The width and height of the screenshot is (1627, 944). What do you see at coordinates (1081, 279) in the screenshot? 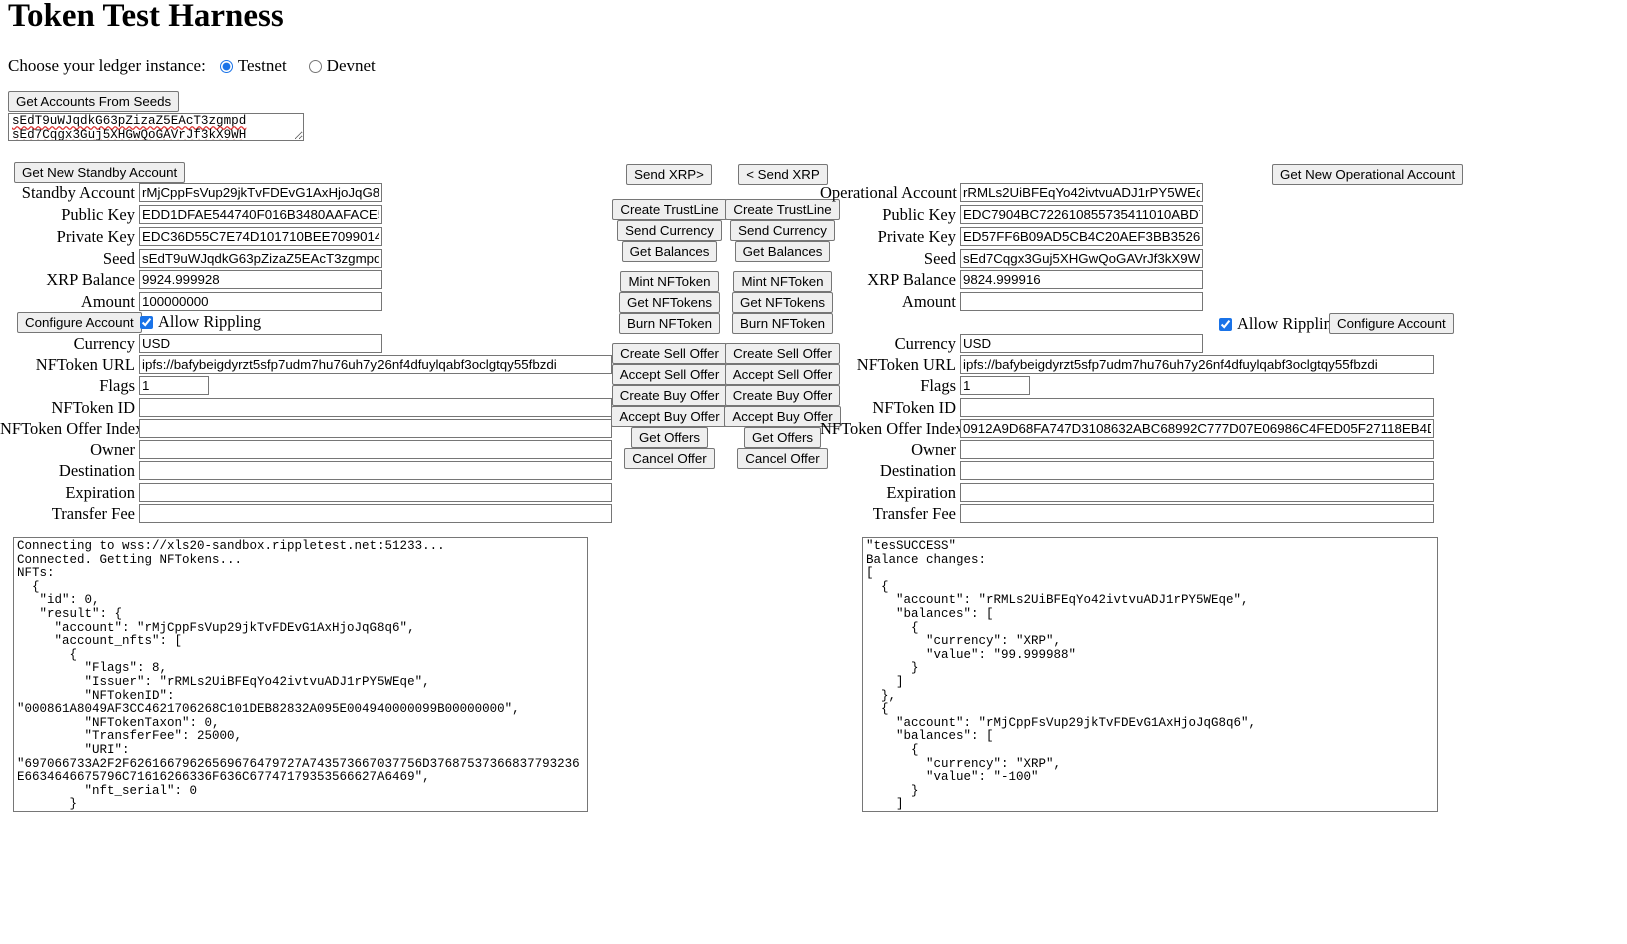
I see `operational-xrp-balance-input` at bounding box center [1081, 279].